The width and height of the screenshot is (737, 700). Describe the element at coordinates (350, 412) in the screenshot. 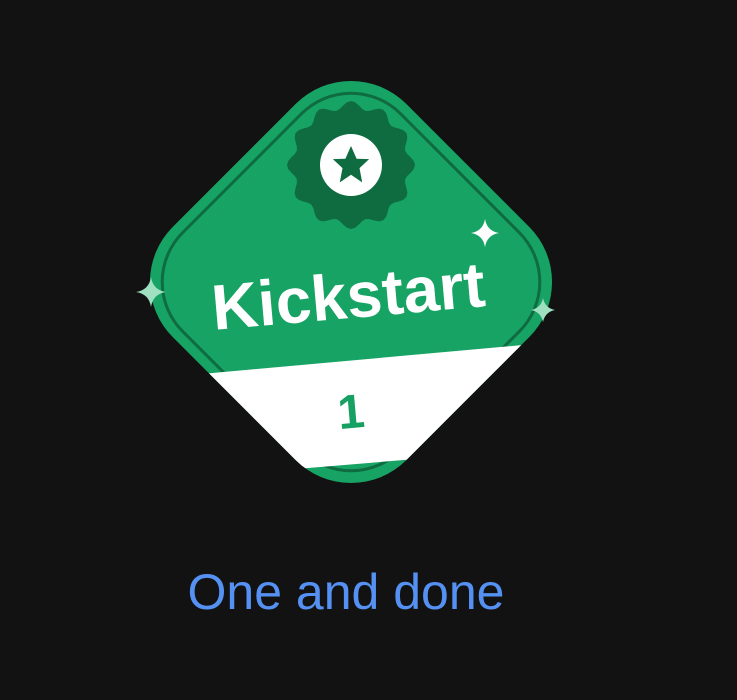

I see `badge-level: 1` at that location.